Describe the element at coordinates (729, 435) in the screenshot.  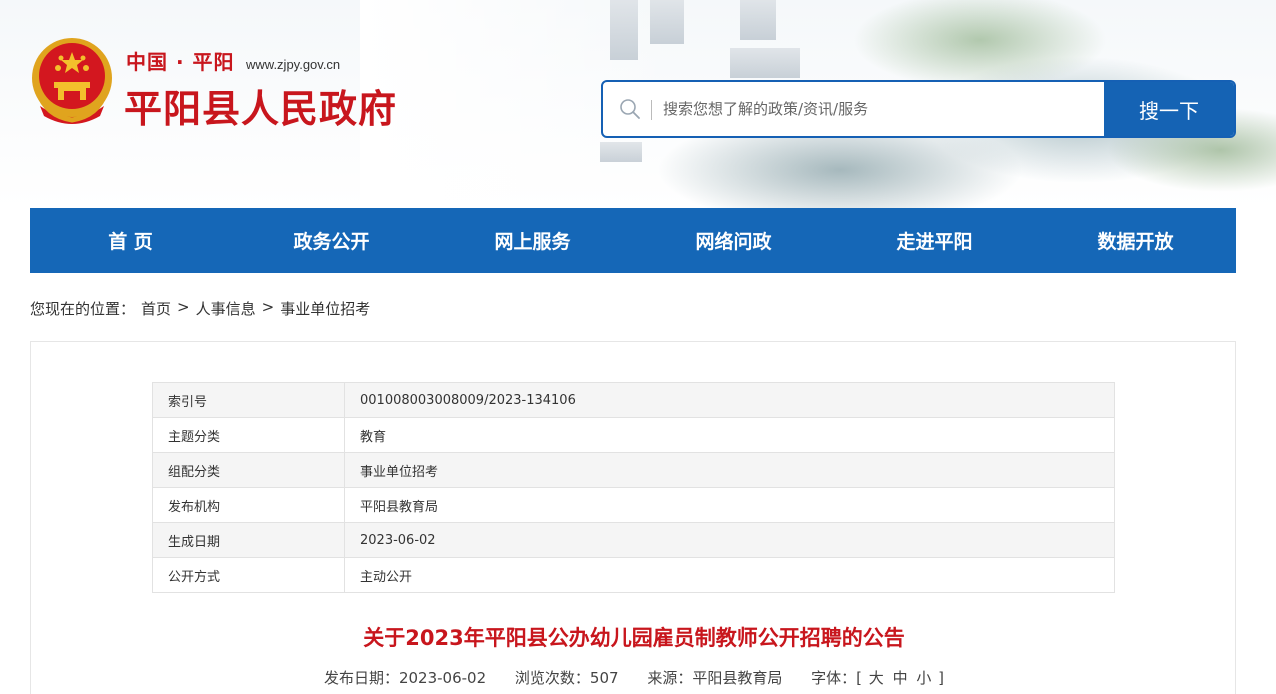
I see `table-value: 教育` at that location.